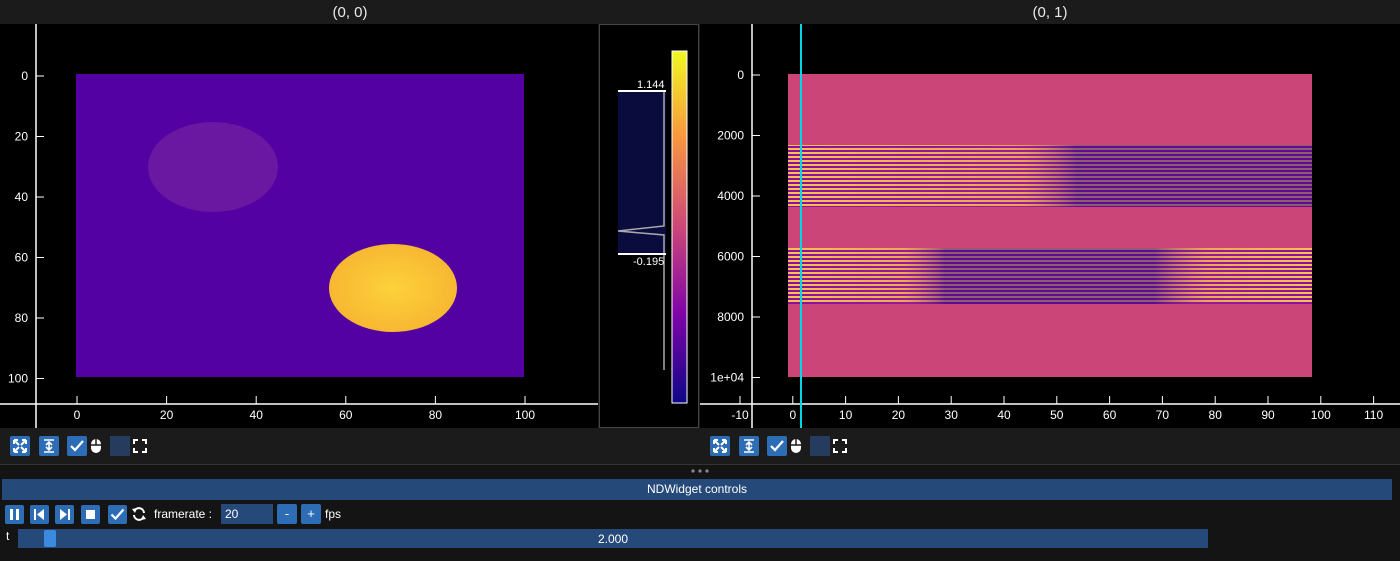 Image resolution: width=1400 pixels, height=561 pixels. What do you see at coordinates (740, 75) in the screenshot?
I see `y-tick-right: 0` at bounding box center [740, 75].